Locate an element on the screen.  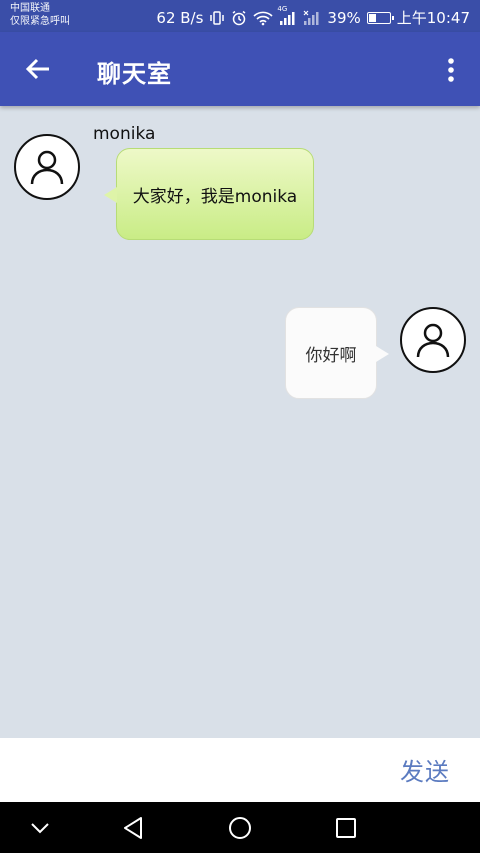
app-bar: 聊天室 is located at coordinates (240, 69).